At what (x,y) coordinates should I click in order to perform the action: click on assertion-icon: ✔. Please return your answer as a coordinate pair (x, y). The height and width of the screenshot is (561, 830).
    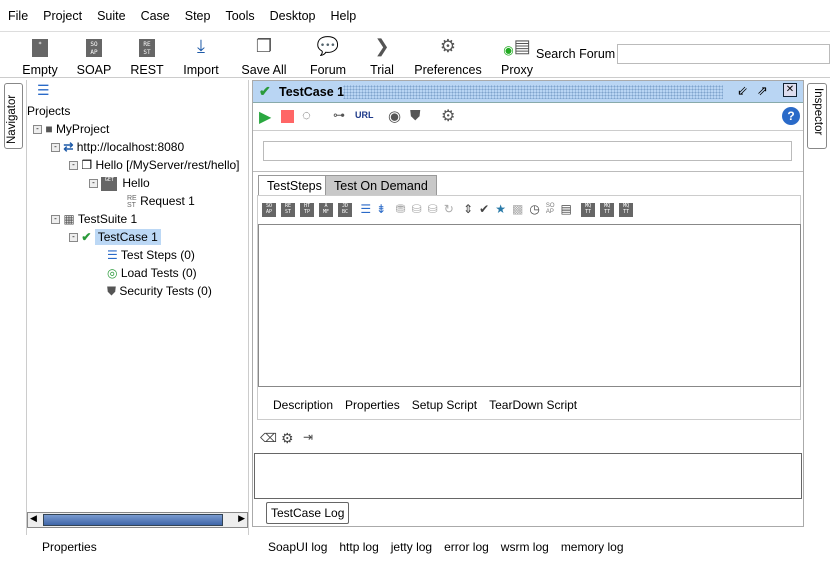
    Looking at the image, I should click on (484, 209).